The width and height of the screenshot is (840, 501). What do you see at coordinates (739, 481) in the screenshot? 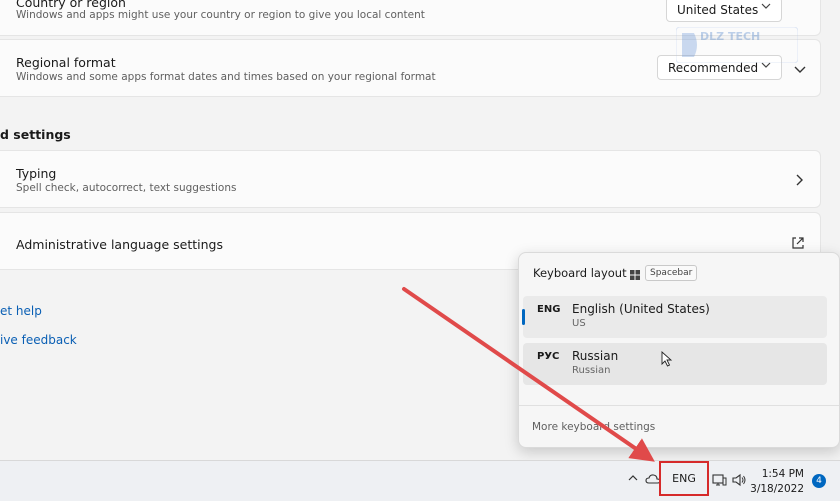
I see `volume-icon` at bounding box center [739, 481].